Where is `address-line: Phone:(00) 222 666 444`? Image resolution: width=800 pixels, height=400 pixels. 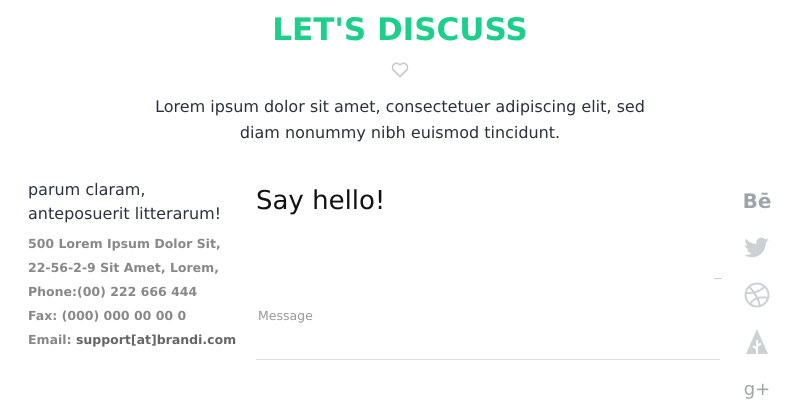 address-line: Phone:(00) 222 666 444 is located at coordinates (113, 292).